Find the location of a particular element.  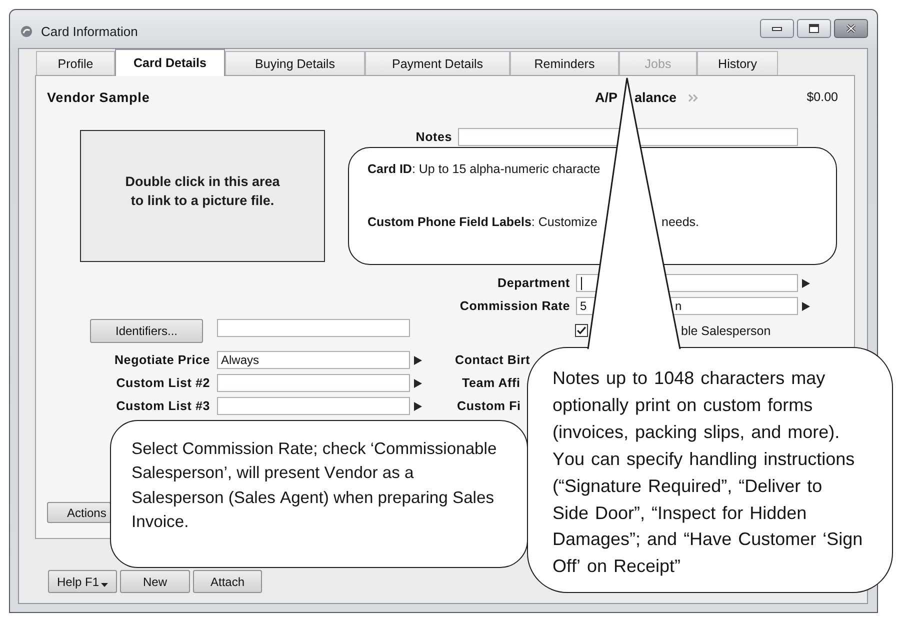

minimize-button is located at coordinates (777, 28).